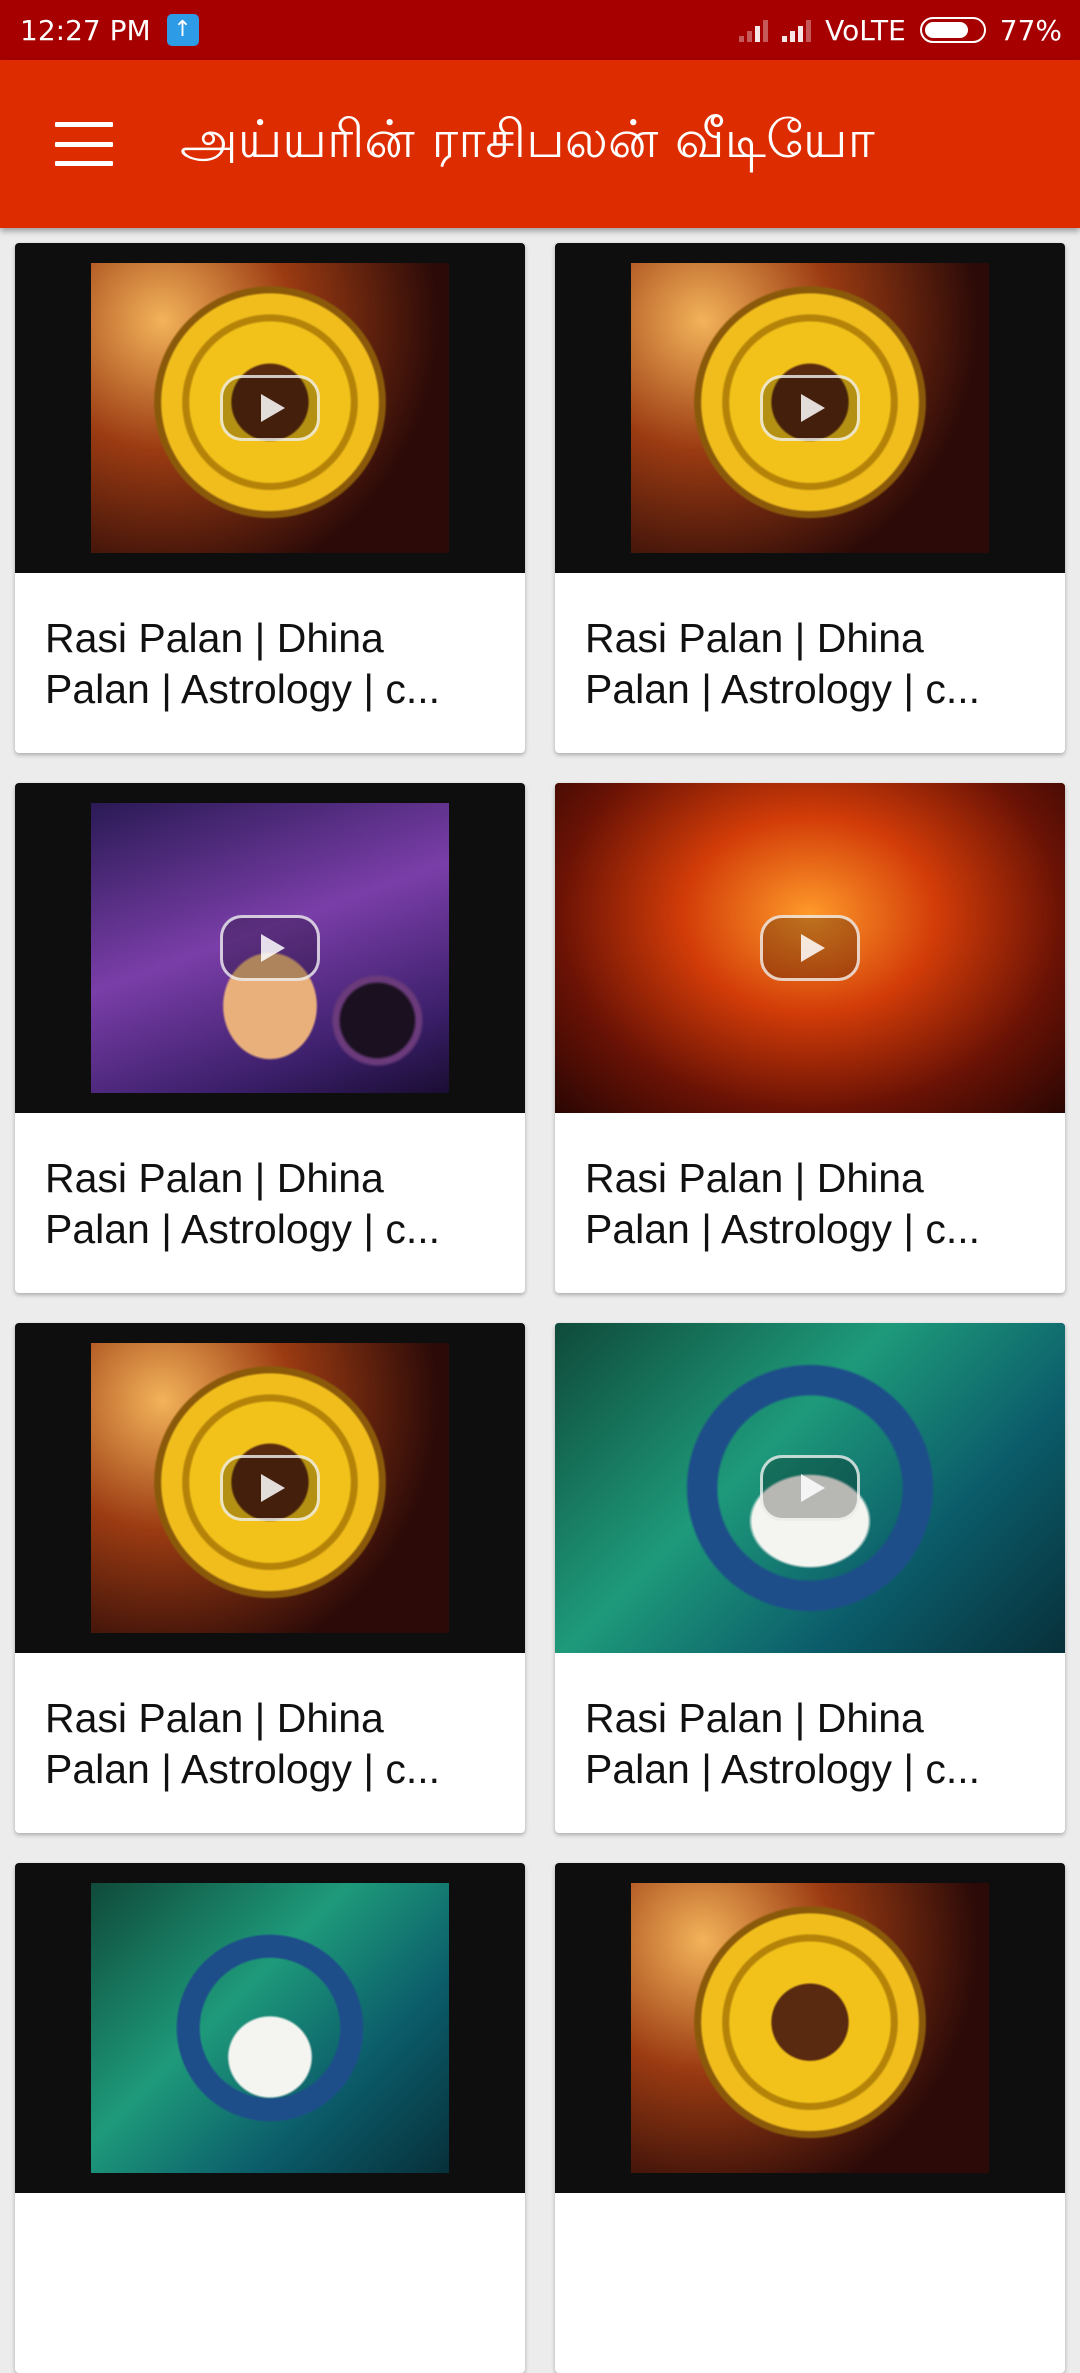  I want to click on upload-icon: ↑, so click(182, 30).